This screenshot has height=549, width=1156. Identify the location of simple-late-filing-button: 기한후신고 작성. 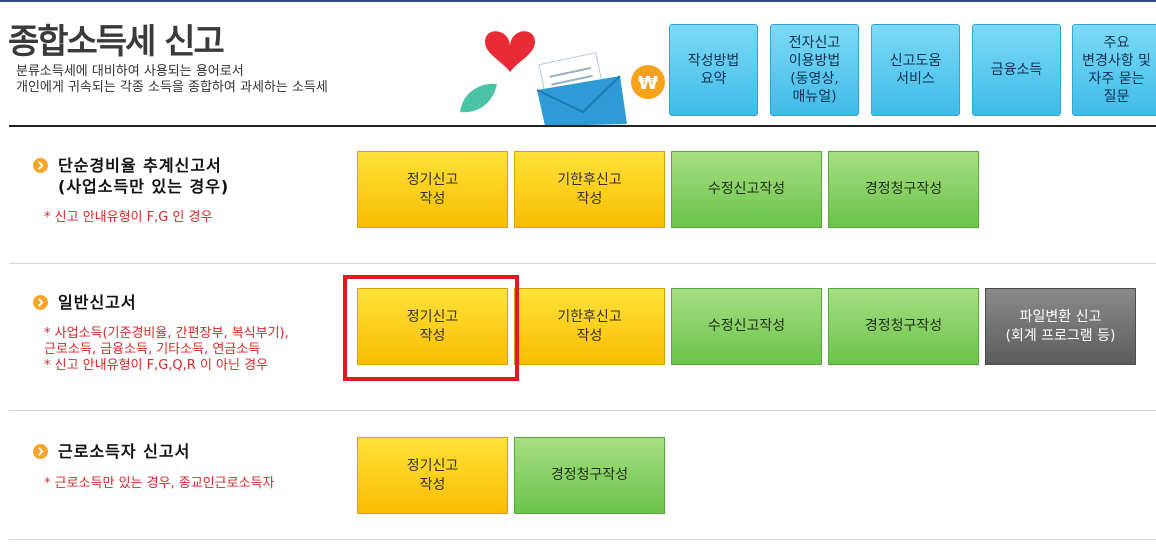
(589, 189).